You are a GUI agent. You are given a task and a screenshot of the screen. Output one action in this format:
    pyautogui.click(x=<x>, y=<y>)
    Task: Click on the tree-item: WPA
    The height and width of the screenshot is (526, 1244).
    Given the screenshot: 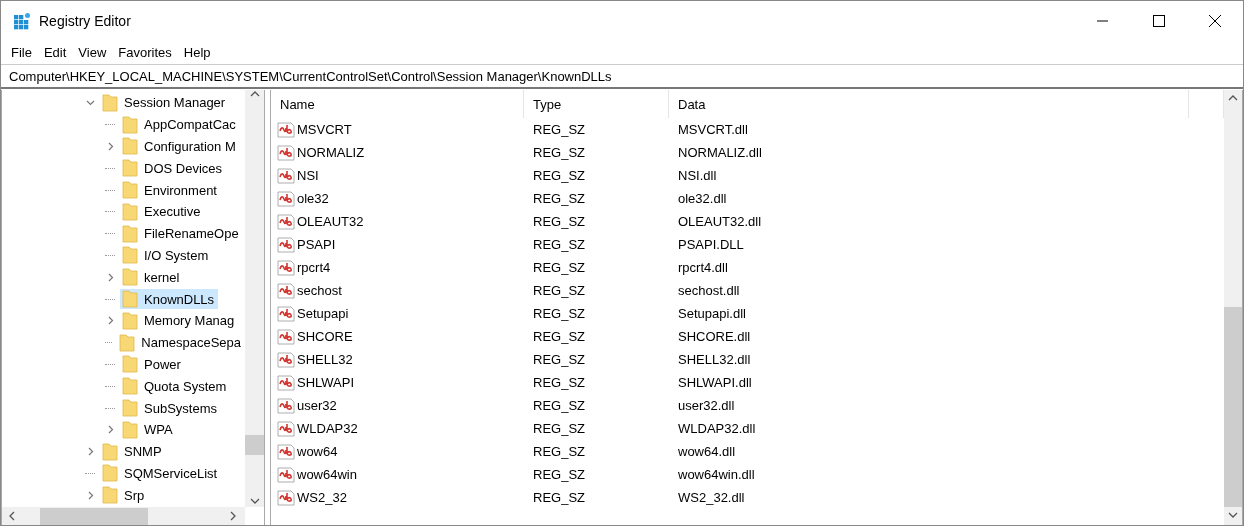 What is the action you would take?
    pyautogui.click(x=148, y=429)
    